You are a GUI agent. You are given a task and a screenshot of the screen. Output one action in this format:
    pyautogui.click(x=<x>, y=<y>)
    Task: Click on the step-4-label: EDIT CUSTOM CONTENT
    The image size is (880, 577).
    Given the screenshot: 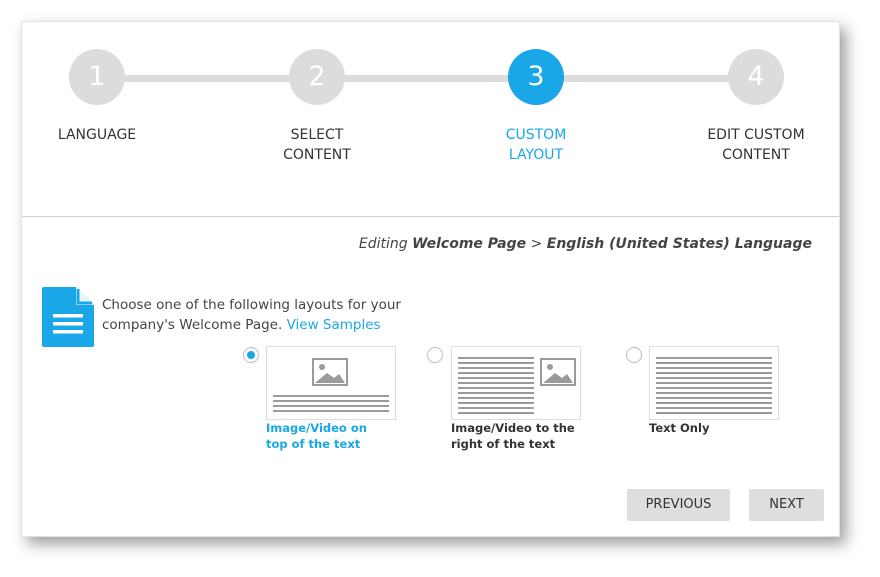 What is the action you would take?
    pyautogui.click(x=756, y=145)
    